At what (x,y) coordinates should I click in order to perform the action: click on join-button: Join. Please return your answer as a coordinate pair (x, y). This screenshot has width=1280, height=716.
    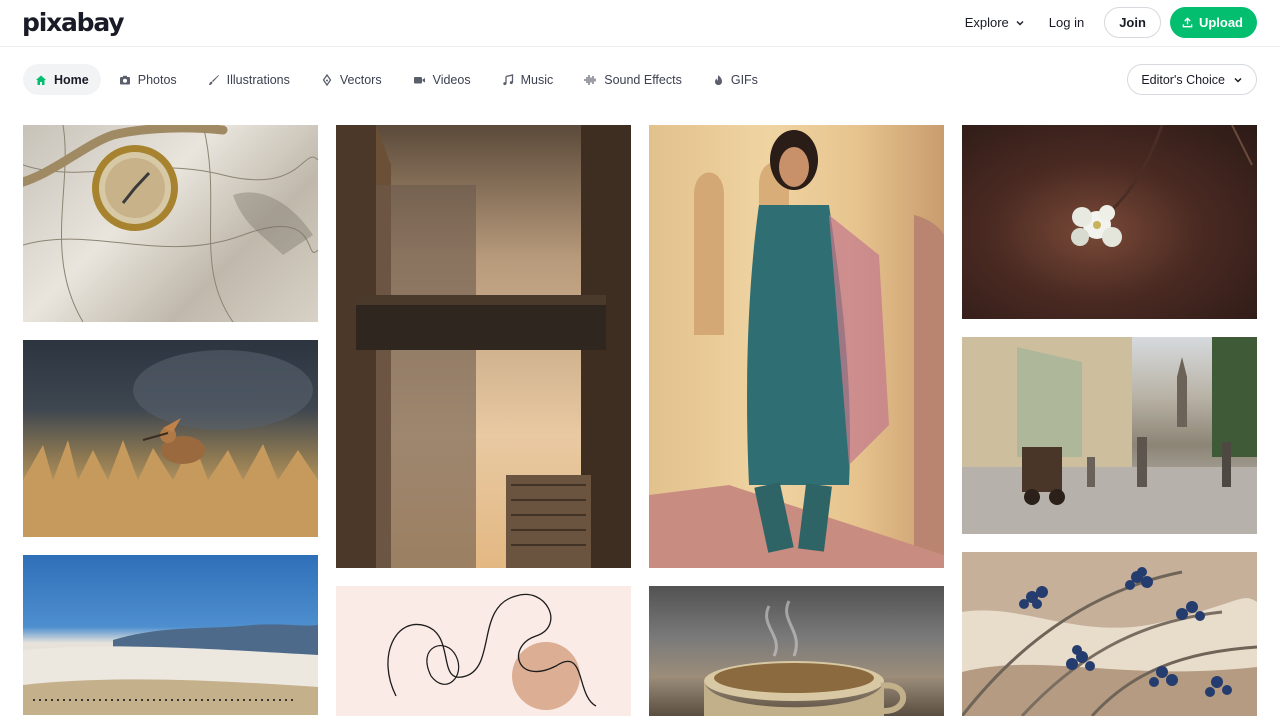
    Looking at the image, I should click on (1132, 22).